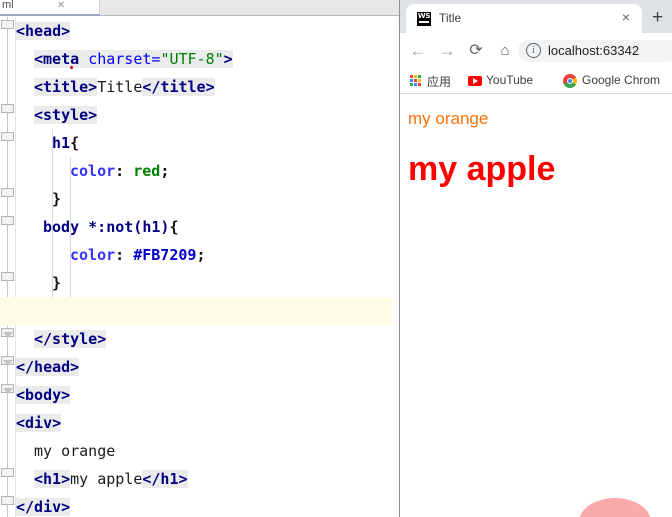  Describe the element at coordinates (66, 87) in the screenshot. I see `code-token: <title>` at that location.